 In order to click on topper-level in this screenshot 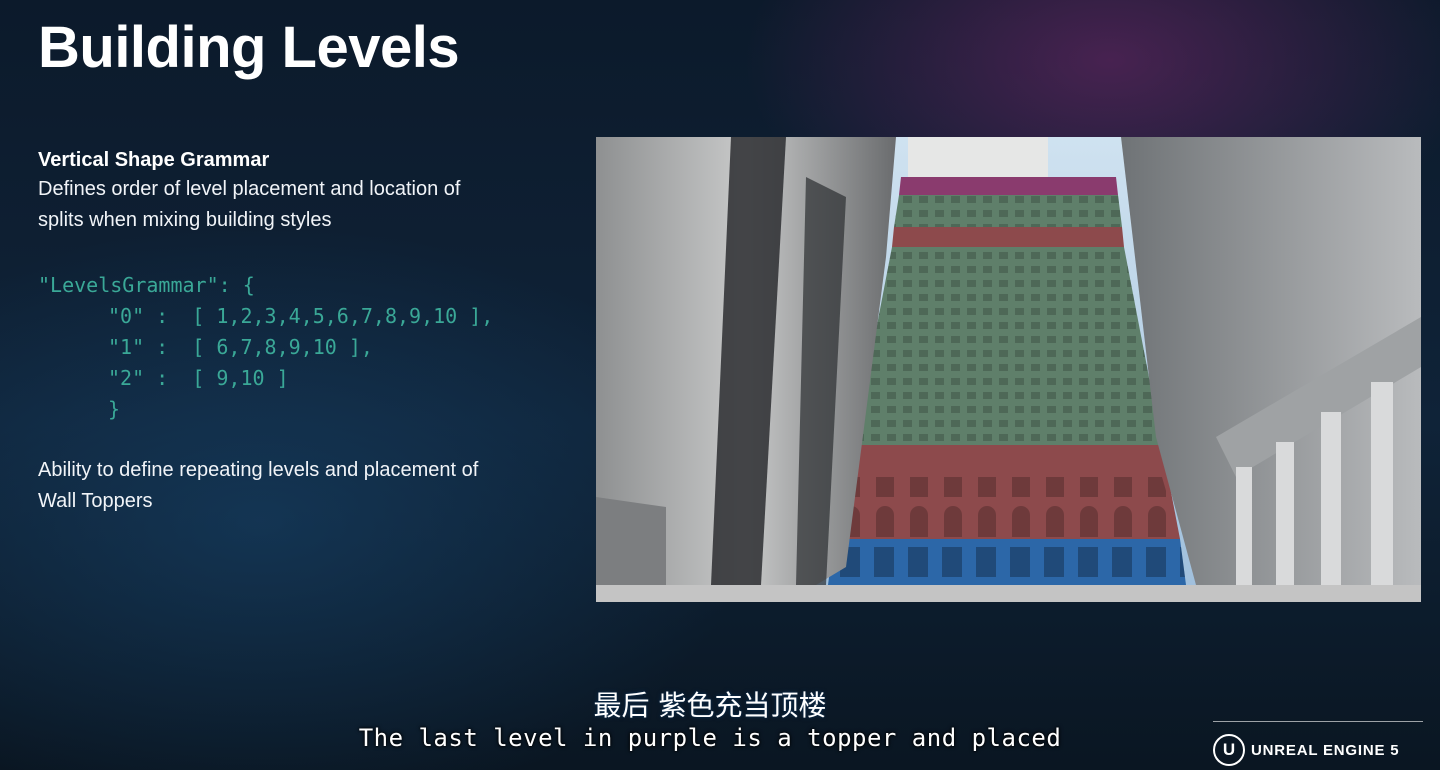, I will do `click(1008, 186)`.